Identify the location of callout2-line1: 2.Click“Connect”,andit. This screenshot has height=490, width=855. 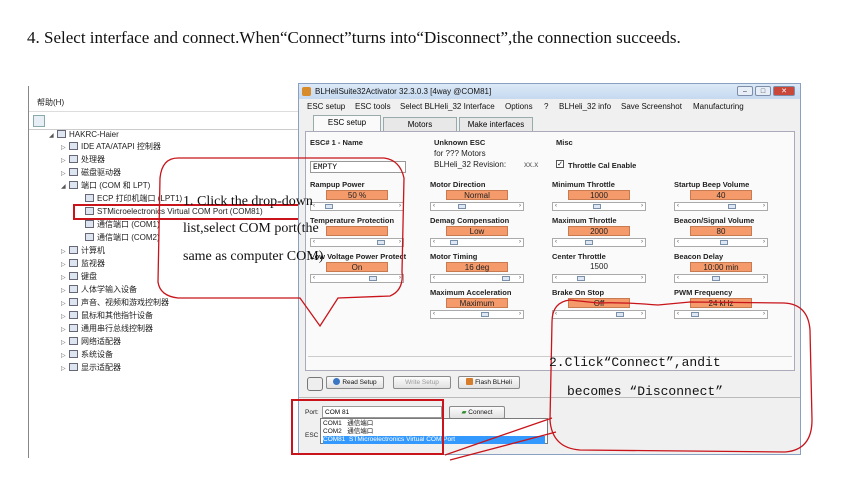
(635, 362).